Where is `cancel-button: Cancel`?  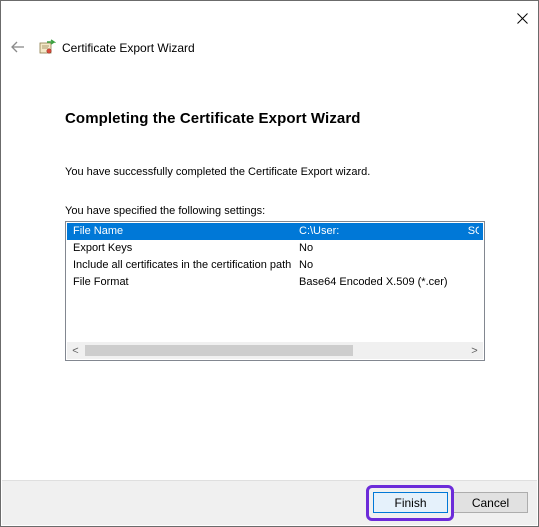 cancel-button: Cancel is located at coordinates (490, 502).